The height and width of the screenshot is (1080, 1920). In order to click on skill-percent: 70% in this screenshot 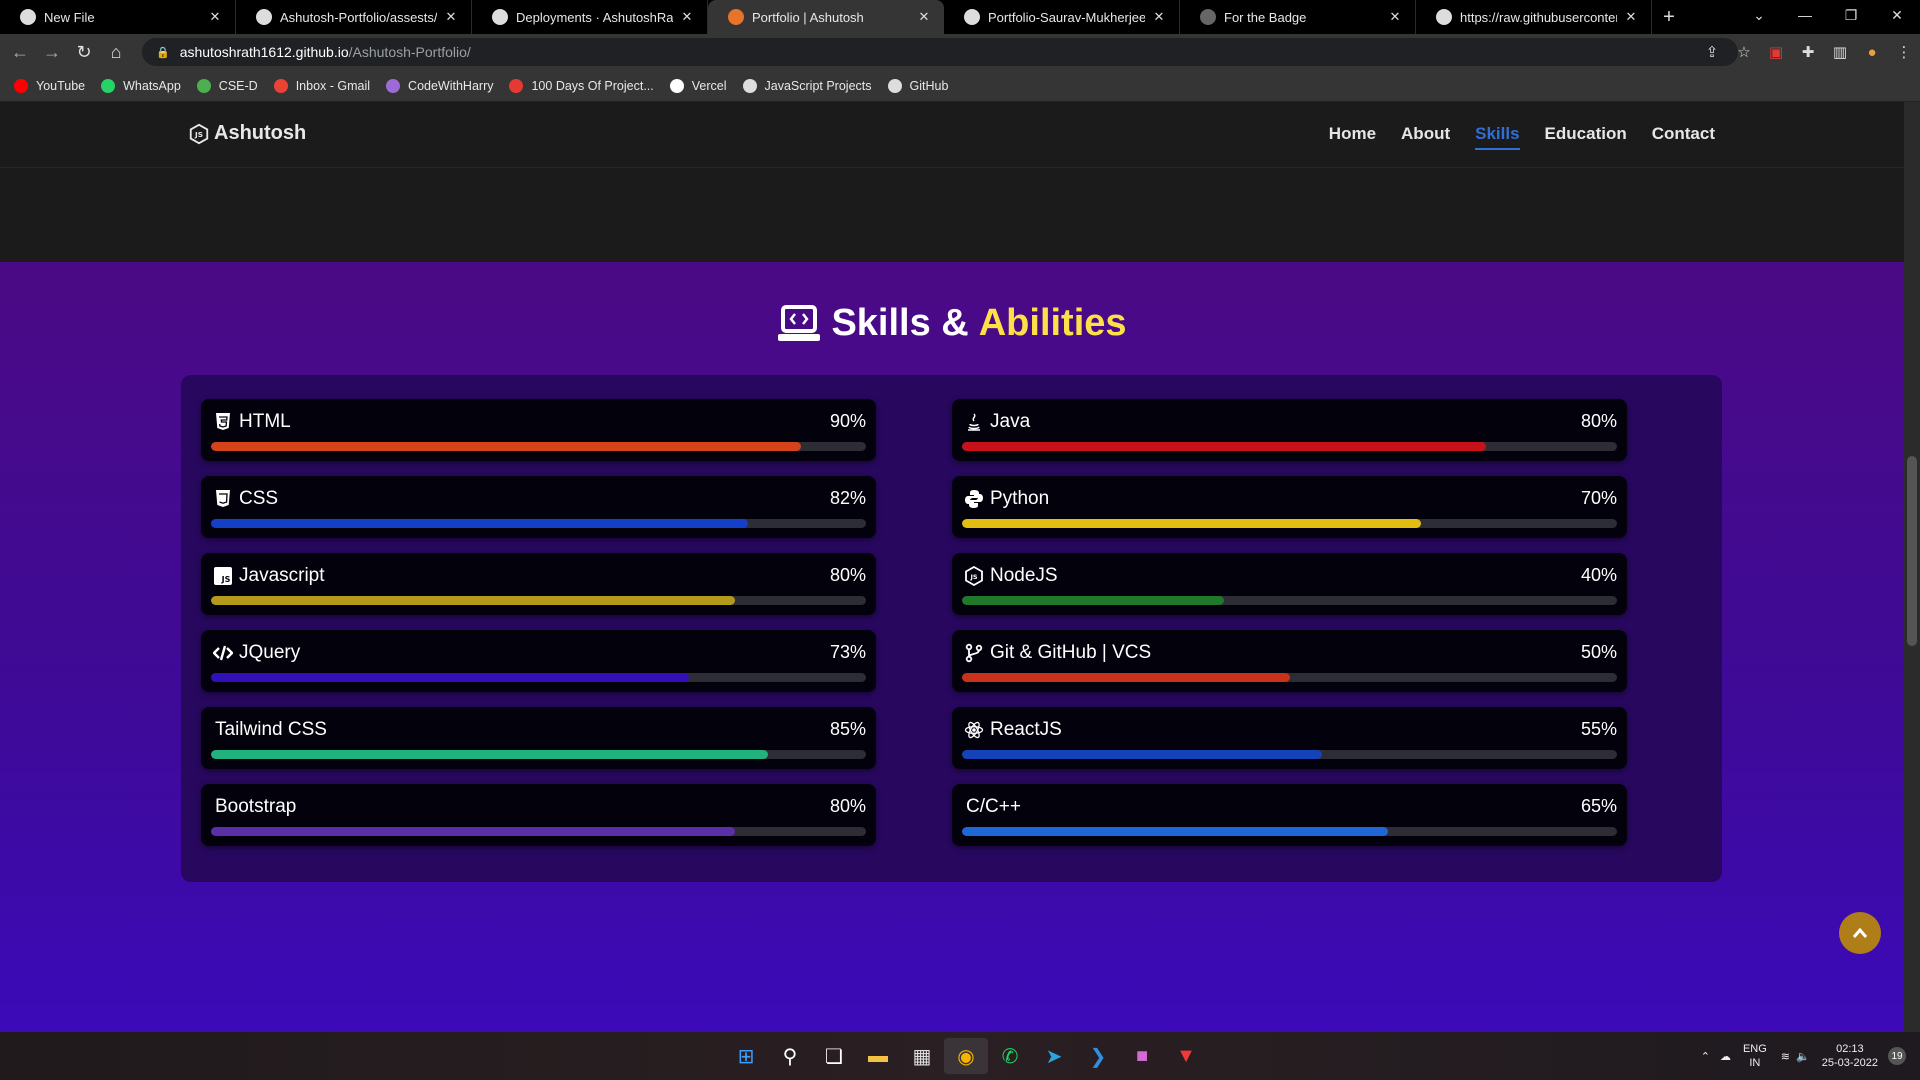, I will do `click(1598, 498)`.